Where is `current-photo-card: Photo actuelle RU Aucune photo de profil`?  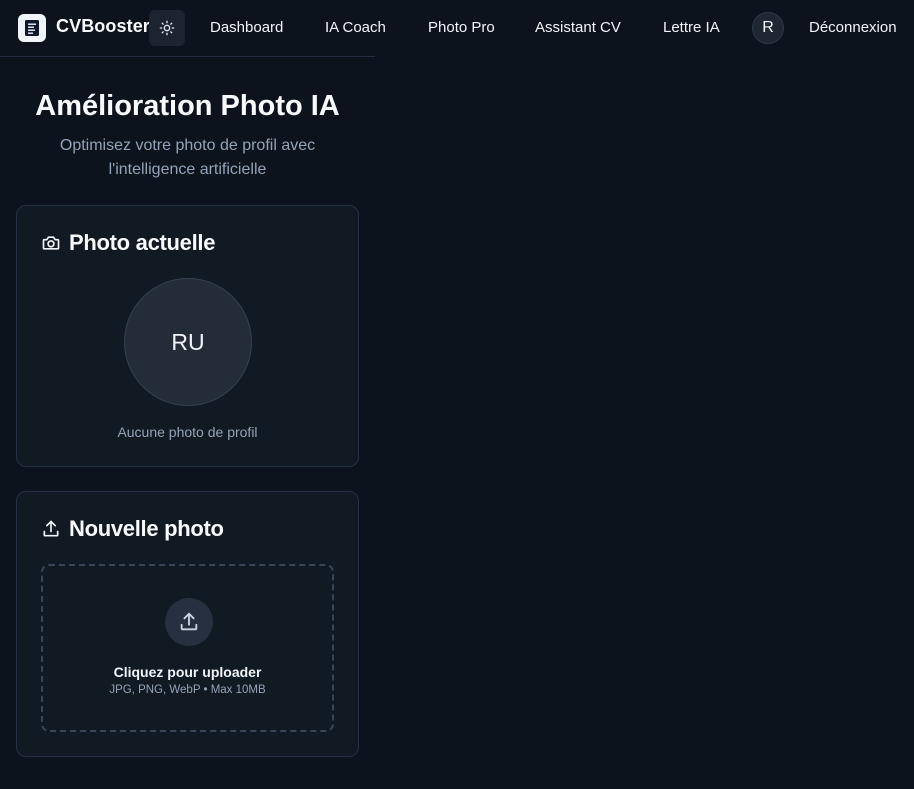
current-photo-card: Photo actuelle RU Aucune photo de profil is located at coordinates (187, 336).